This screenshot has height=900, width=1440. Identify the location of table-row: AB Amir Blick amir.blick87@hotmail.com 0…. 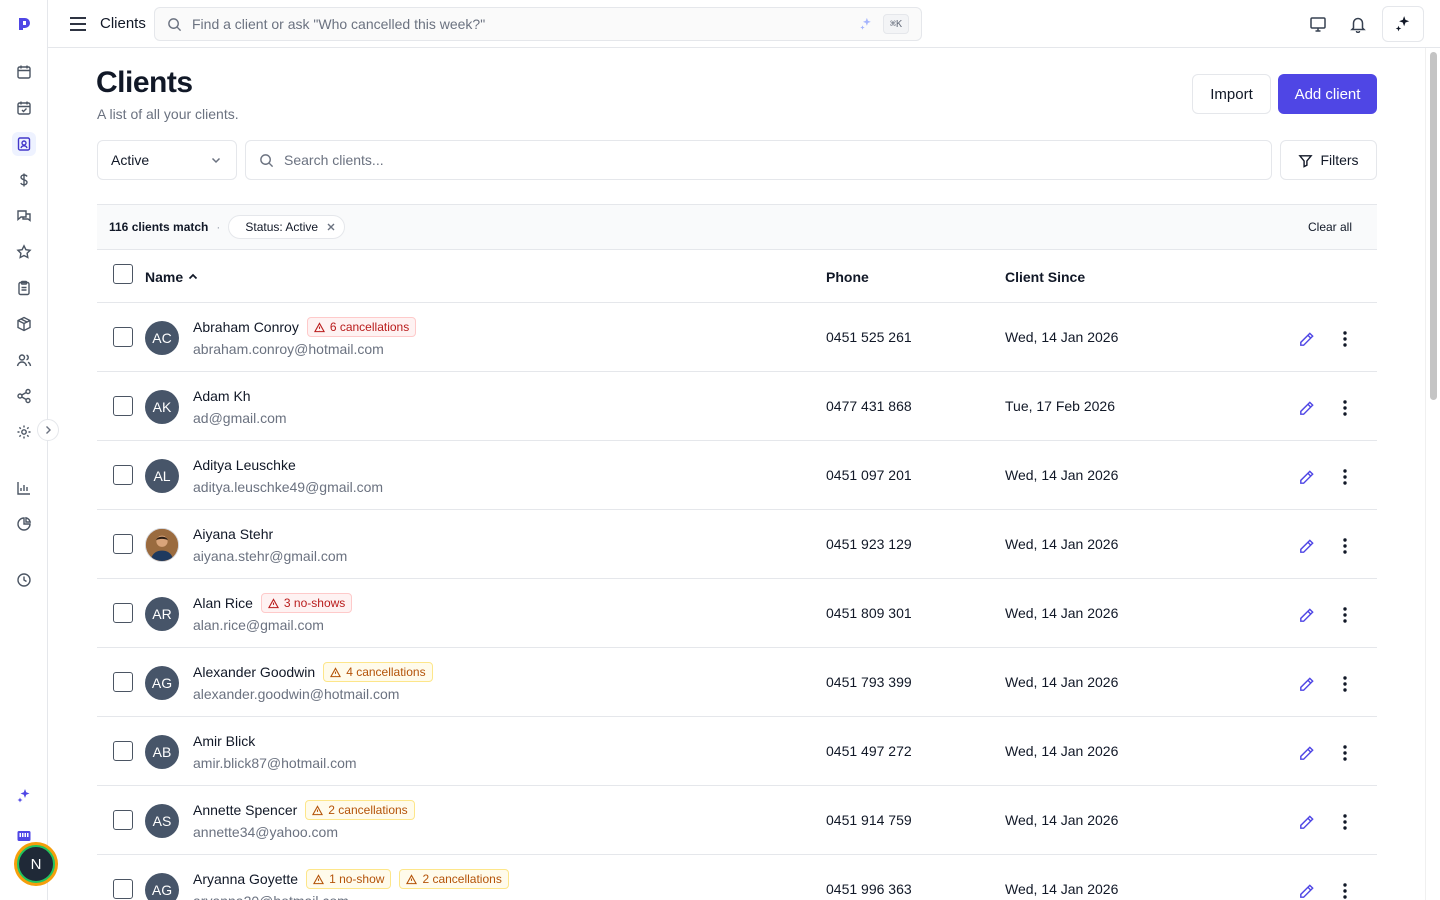
(737, 751).